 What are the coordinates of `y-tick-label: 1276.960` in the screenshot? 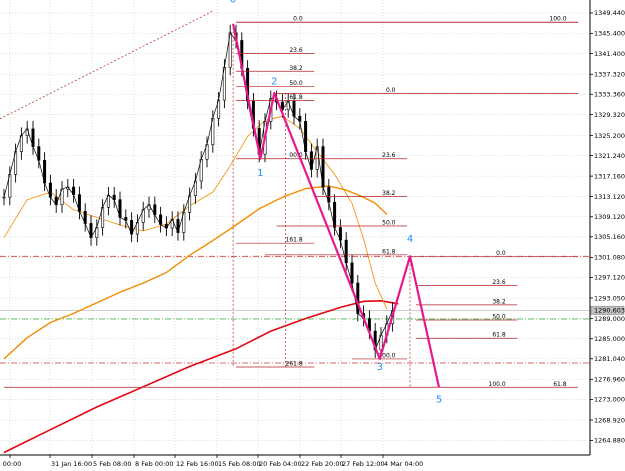 It's located at (609, 380).